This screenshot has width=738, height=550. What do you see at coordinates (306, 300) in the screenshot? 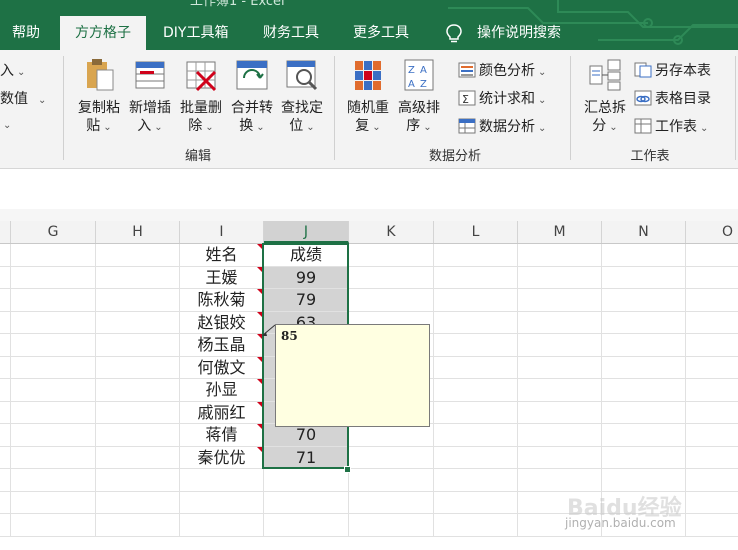
I see `score-cell: 79` at bounding box center [306, 300].